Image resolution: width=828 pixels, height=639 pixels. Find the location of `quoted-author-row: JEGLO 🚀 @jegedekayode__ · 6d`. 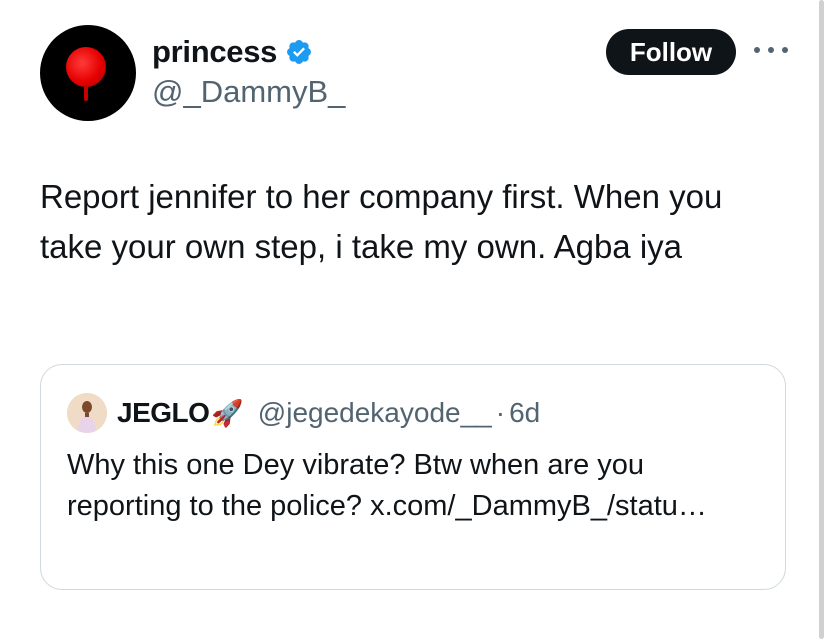

quoted-author-row: JEGLO 🚀 @jegedekayode__ · 6d is located at coordinates (328, 413).